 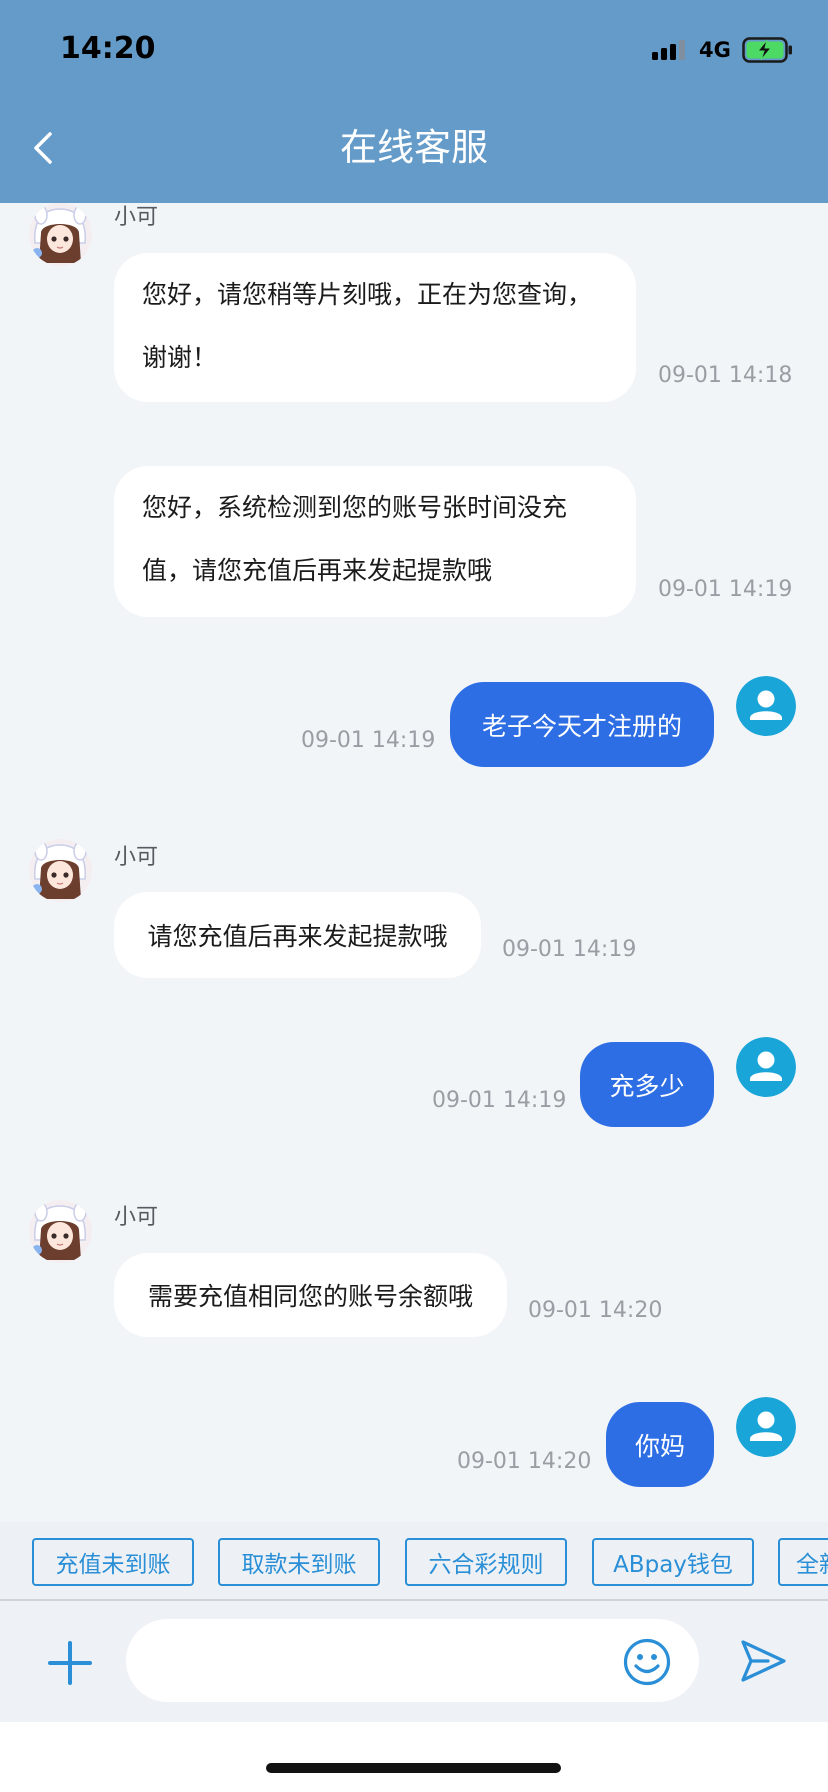 I want to click on message-bubble: 需要充值相同您的账号余额哦, so click(x=310, y=1295).